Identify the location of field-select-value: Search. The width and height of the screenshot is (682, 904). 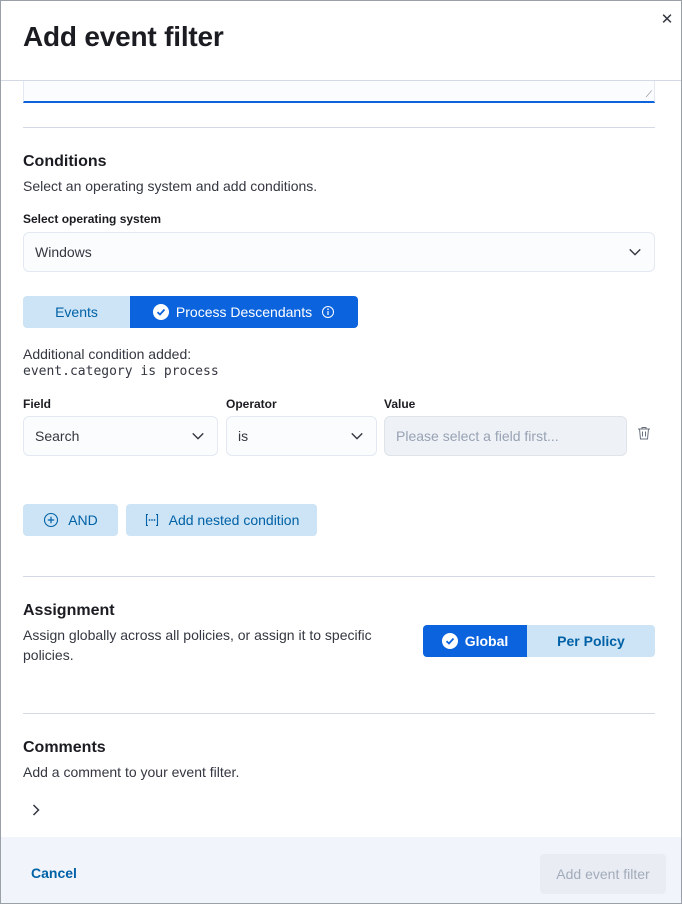
(57, 436).